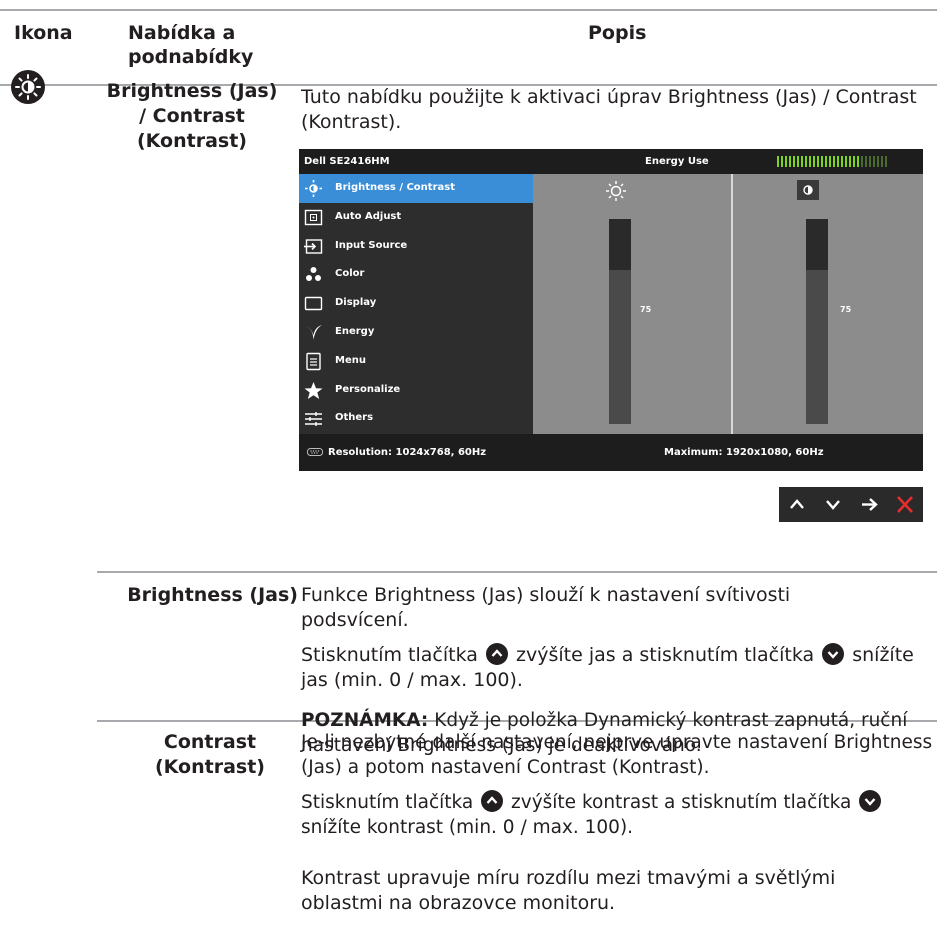 The image size is (937, 948). Describe the element at coordinates (620, 245) in the screenshot. I see `brightness-slider-fill` at that location.